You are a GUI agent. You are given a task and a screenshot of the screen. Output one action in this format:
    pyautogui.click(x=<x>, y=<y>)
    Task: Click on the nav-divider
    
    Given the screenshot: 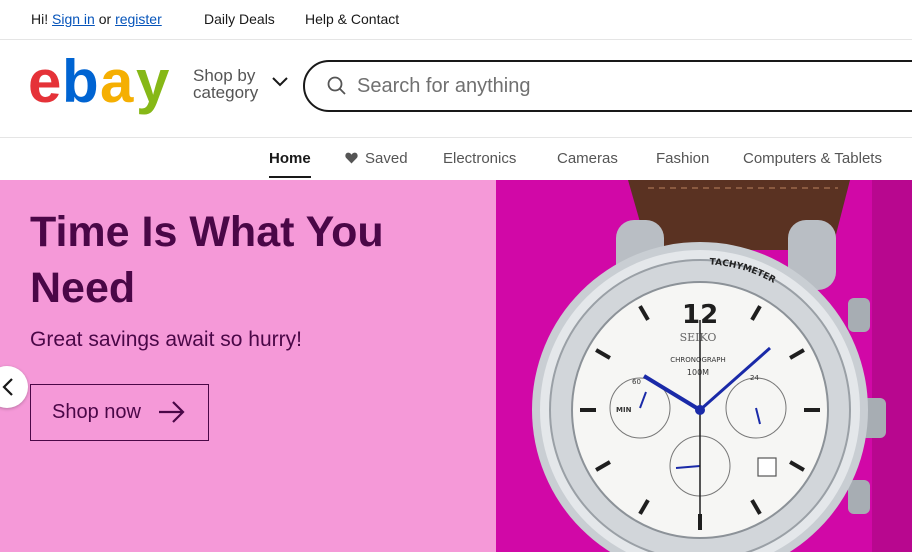 What is the action you would take?
    pyautogui.click(x=456, y=137)
    